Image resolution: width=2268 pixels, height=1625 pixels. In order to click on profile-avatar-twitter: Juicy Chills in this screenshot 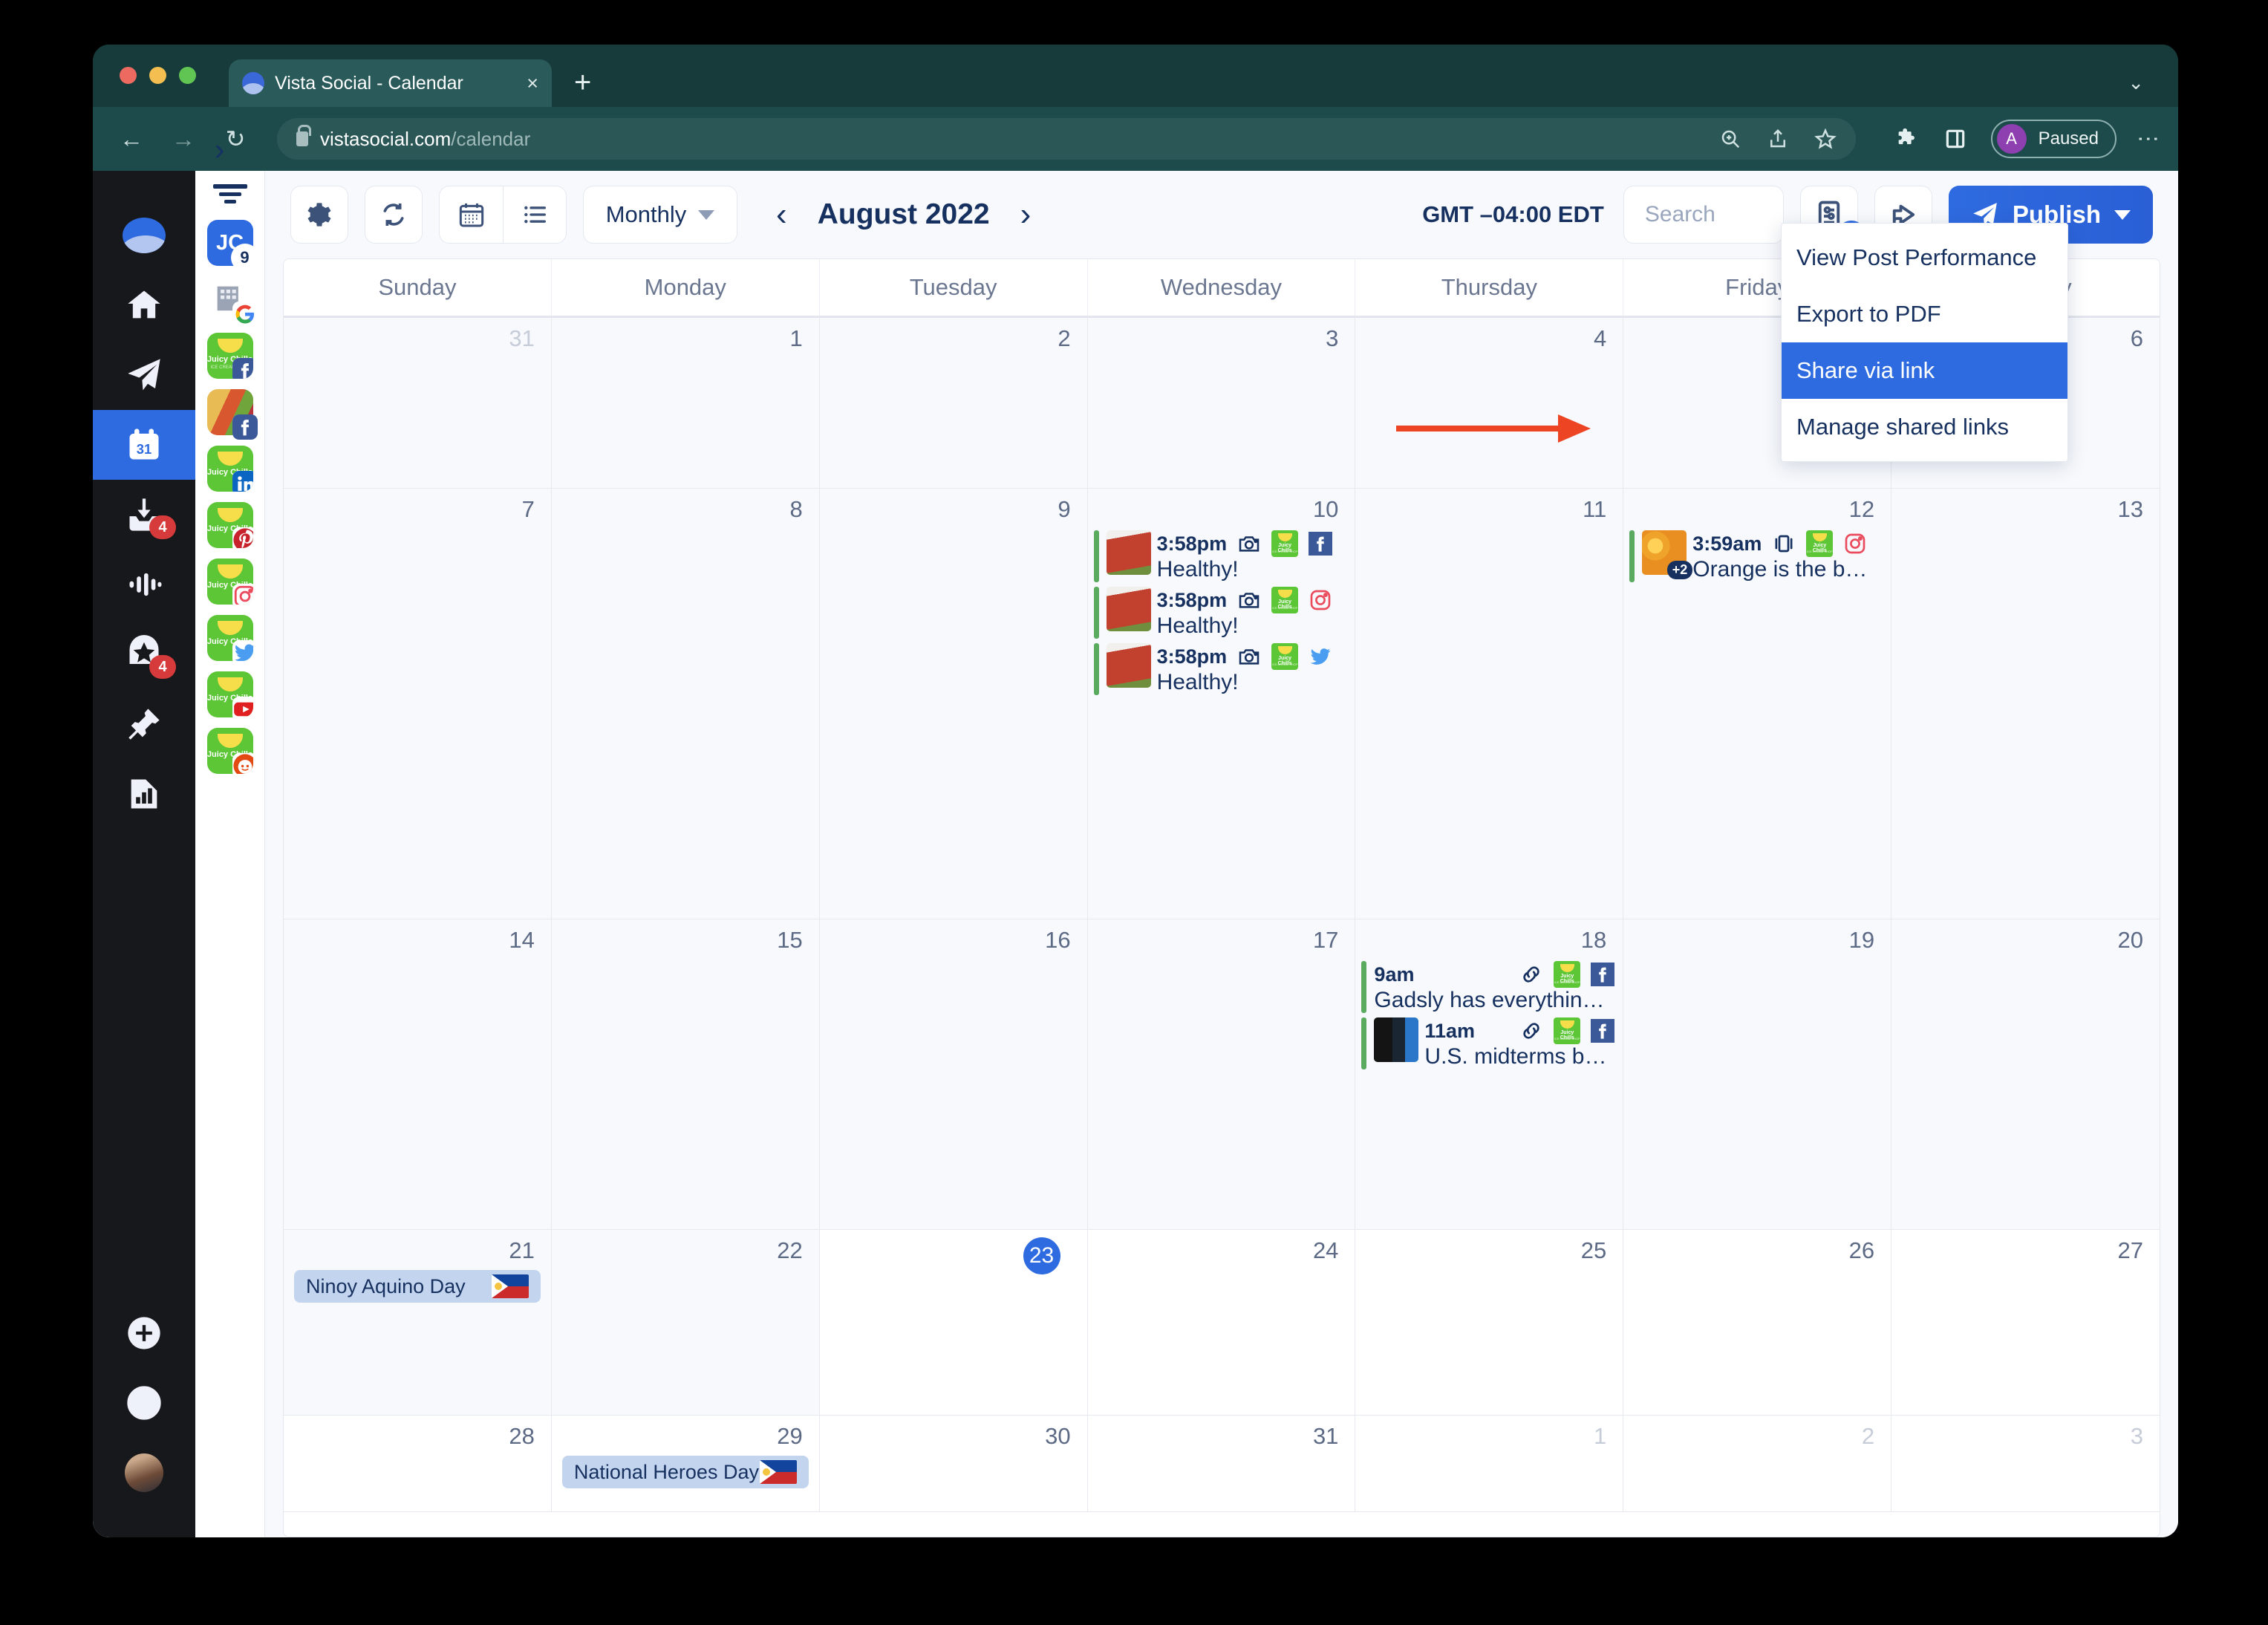, I will do `click(229, 638)`.